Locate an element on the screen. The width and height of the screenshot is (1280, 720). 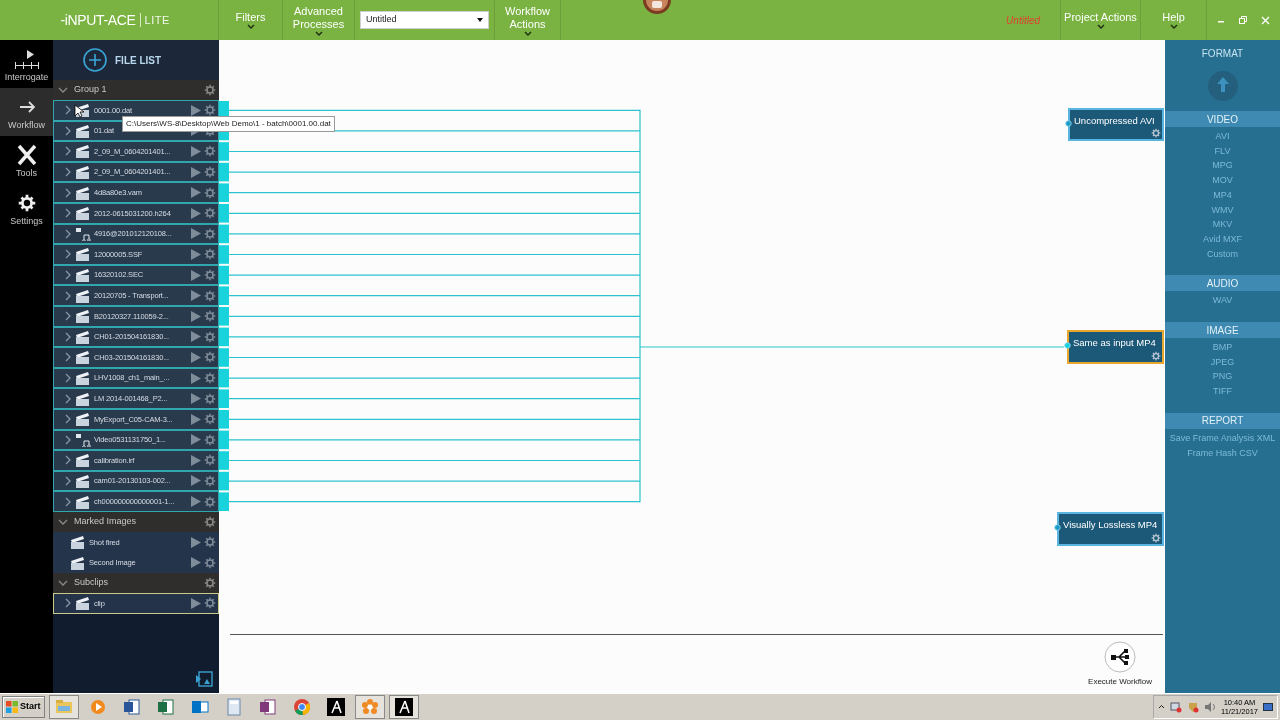
format-section-header: IMAGE is located at coordinates (1222, 330).